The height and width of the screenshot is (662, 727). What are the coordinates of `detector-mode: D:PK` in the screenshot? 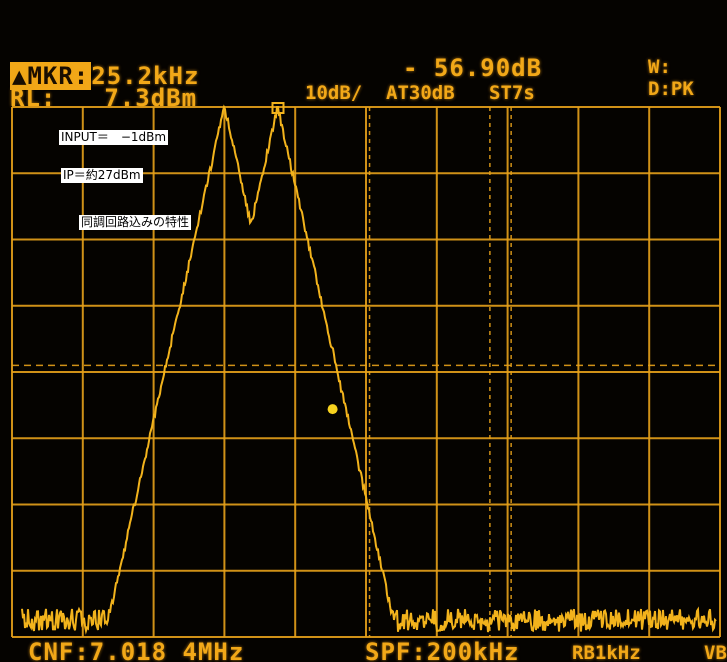 It's located at (671, 89).